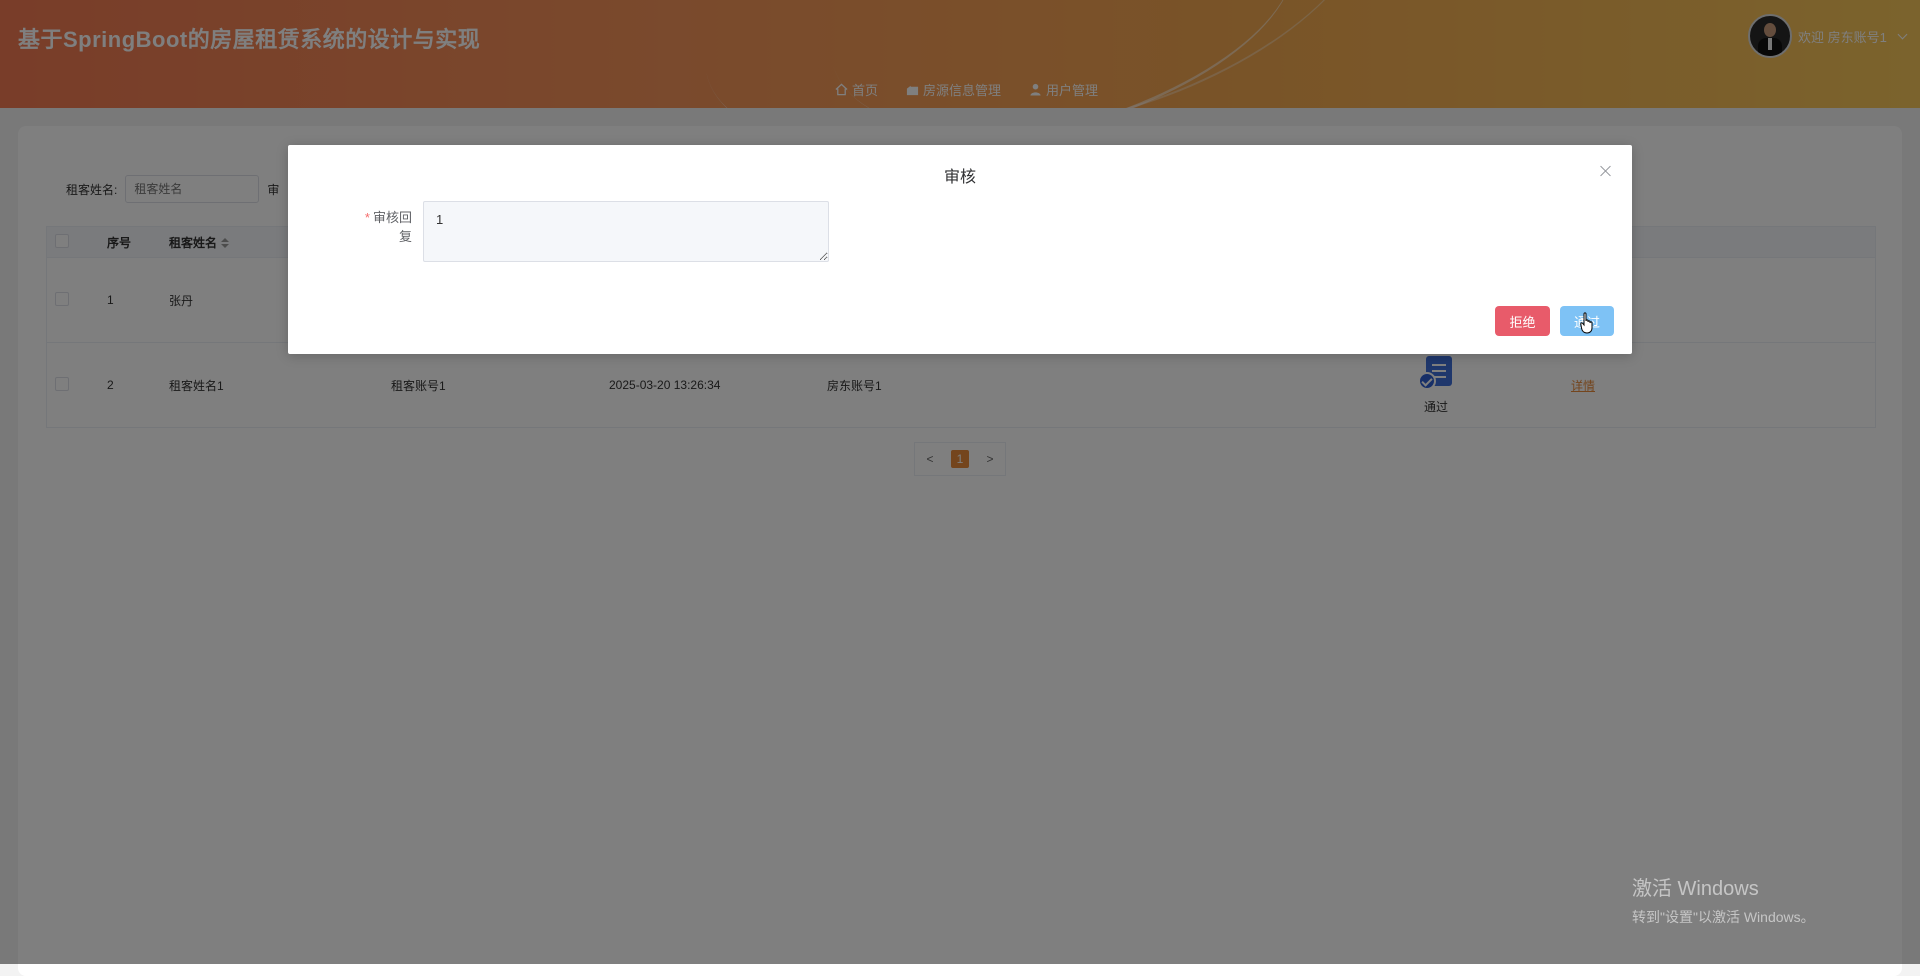  Describe the element at coordinates (960, 249) in the screenshot. I see `review-dialog: 审核 *审核回复 1 拒绝 通过` at that location.